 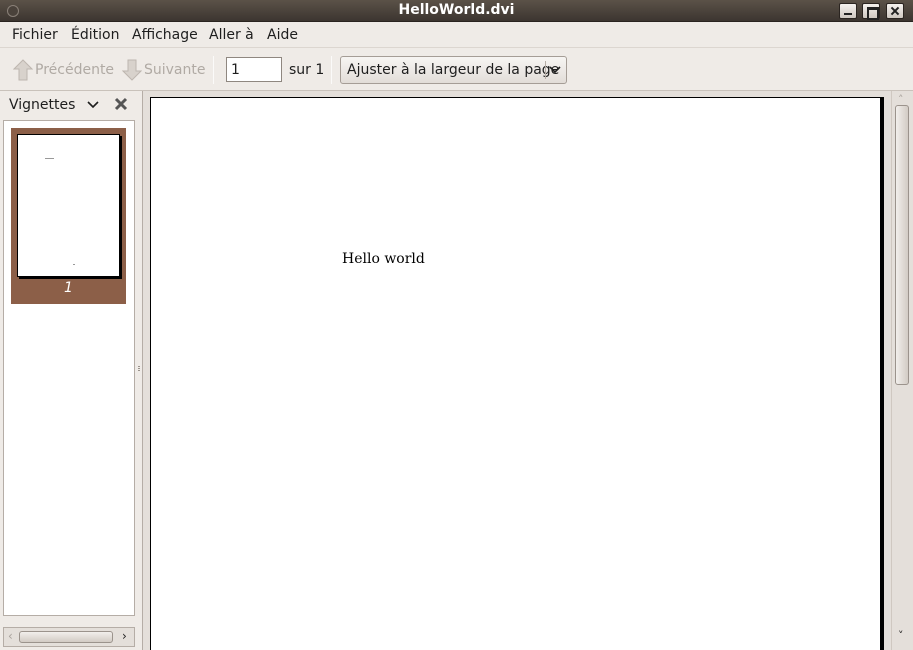 What do you see at coordinates (383, 259) in the screenshot?
I see `document-text: Hello world` at bounding box center [383, 259].